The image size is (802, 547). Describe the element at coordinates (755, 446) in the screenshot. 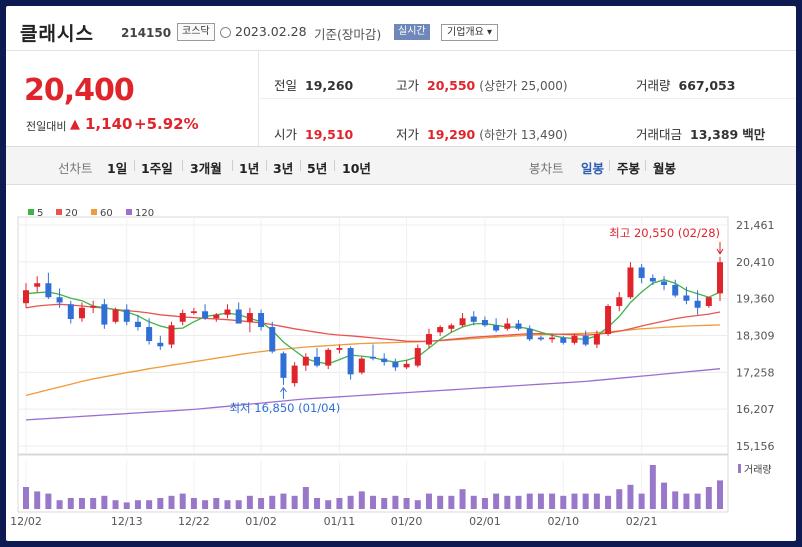

I see `y-tick-label: 15,156` at that location.